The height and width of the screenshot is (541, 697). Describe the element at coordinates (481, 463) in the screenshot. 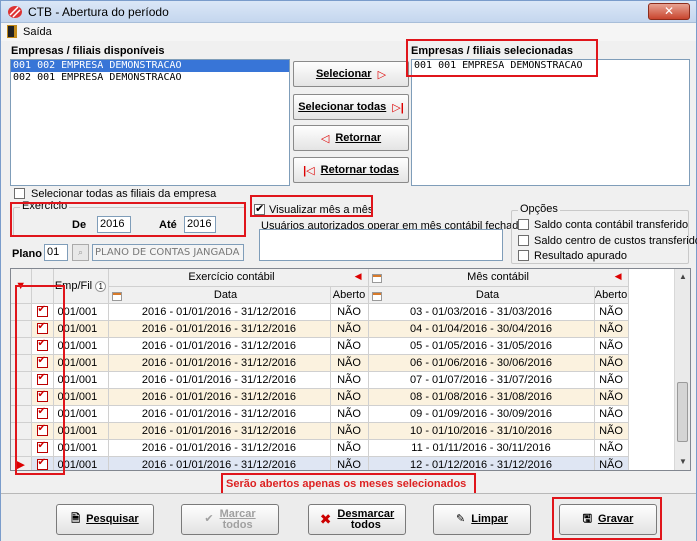

I see `cell-mes-data: 12 - 01/12/2016 - 31/12/2016` at that location.